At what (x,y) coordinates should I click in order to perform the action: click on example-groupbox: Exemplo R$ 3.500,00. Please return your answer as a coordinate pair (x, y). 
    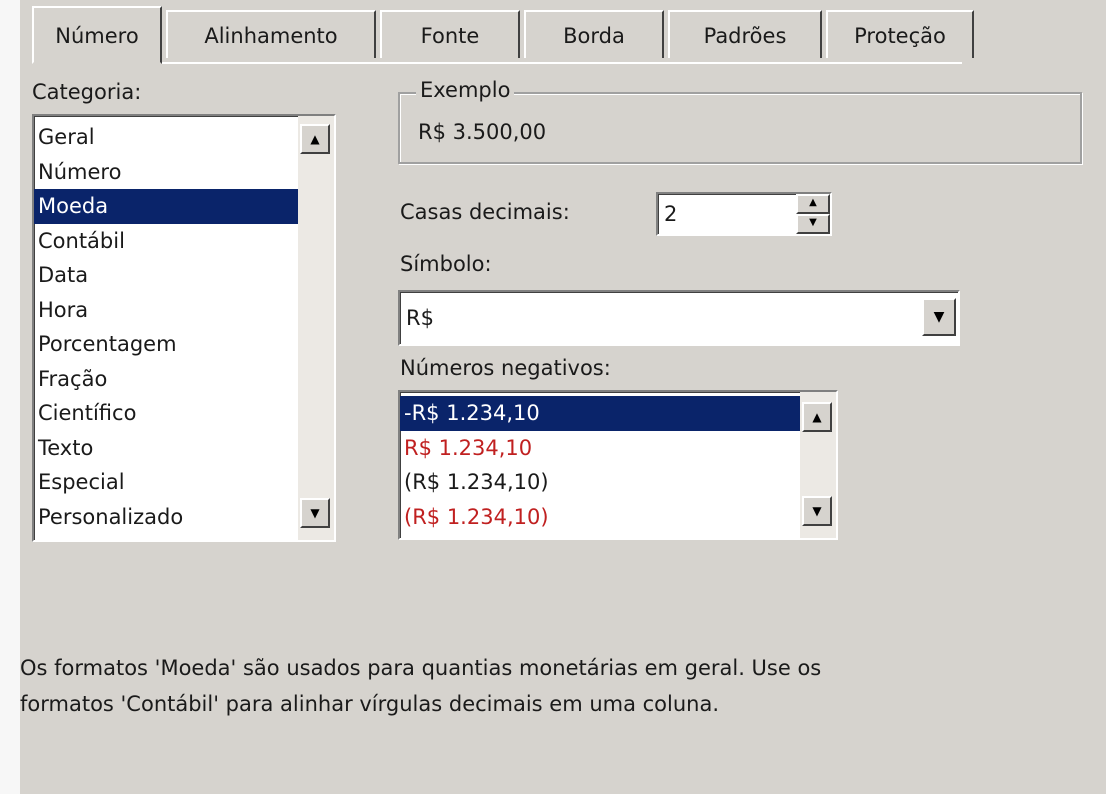
    Looking at the image, I should click on (740, 121).